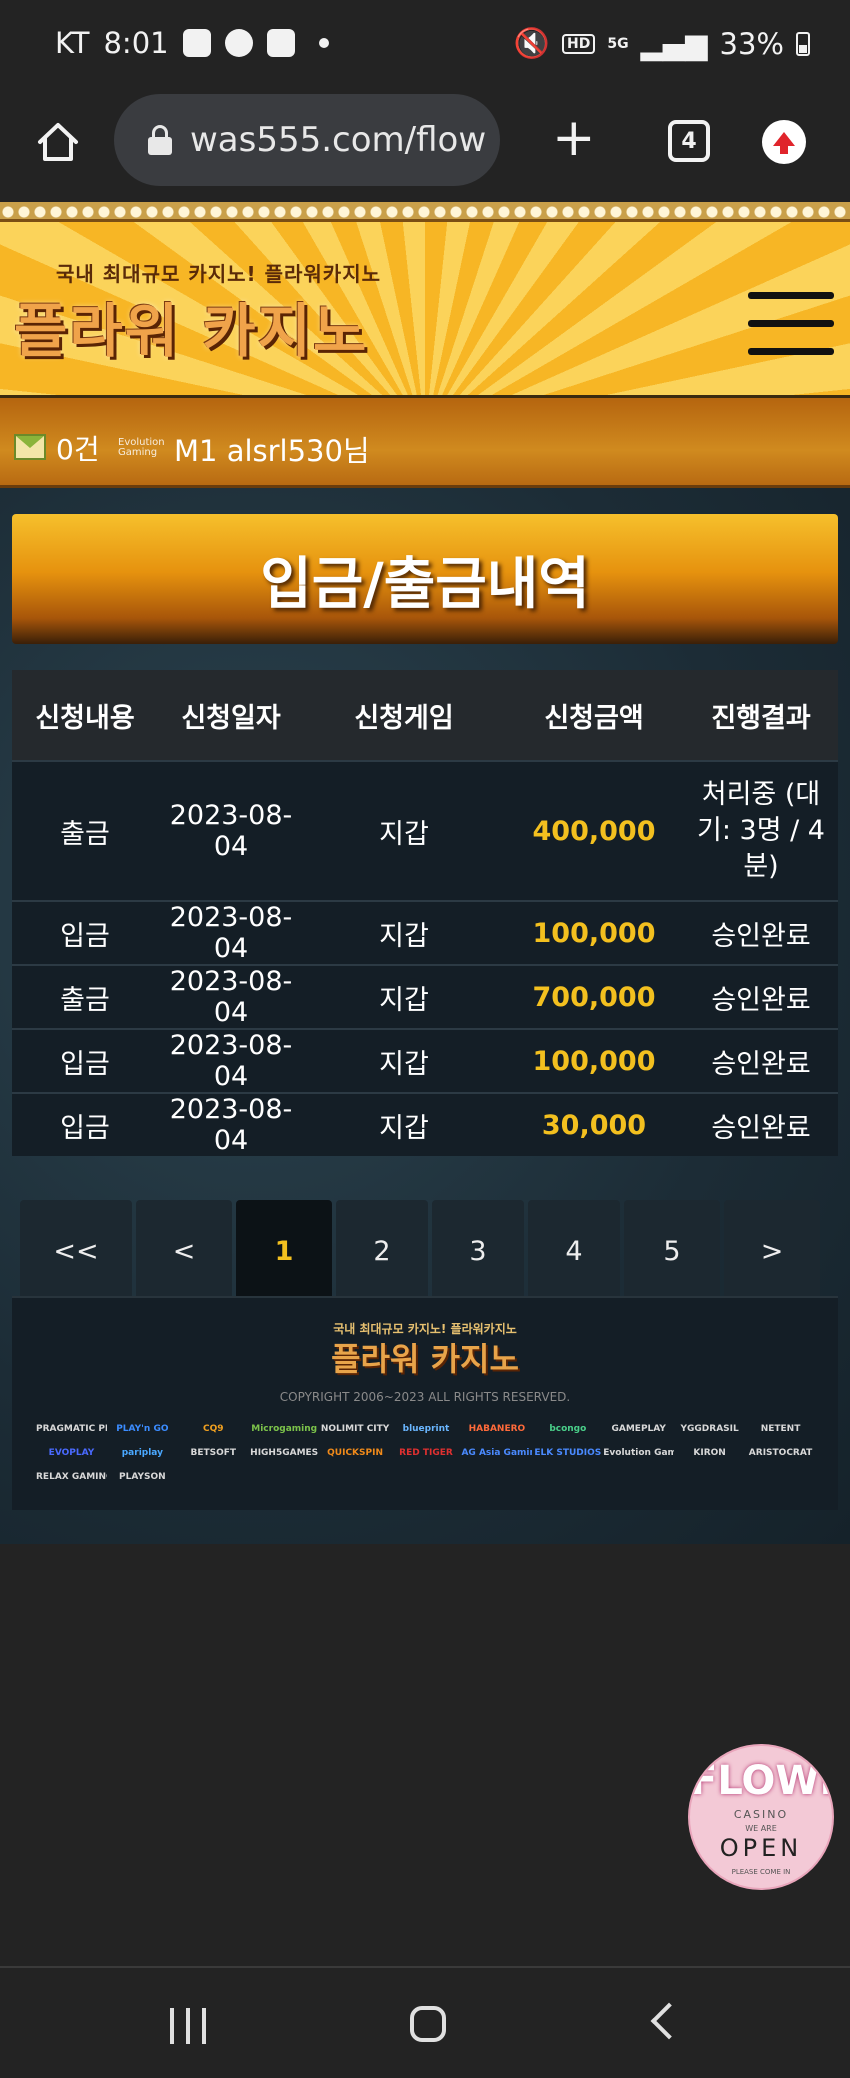  I want to click on site-header: 국내 최대규모 카지노! 플라워카지노 플라워 카지노, so click(425, 300).